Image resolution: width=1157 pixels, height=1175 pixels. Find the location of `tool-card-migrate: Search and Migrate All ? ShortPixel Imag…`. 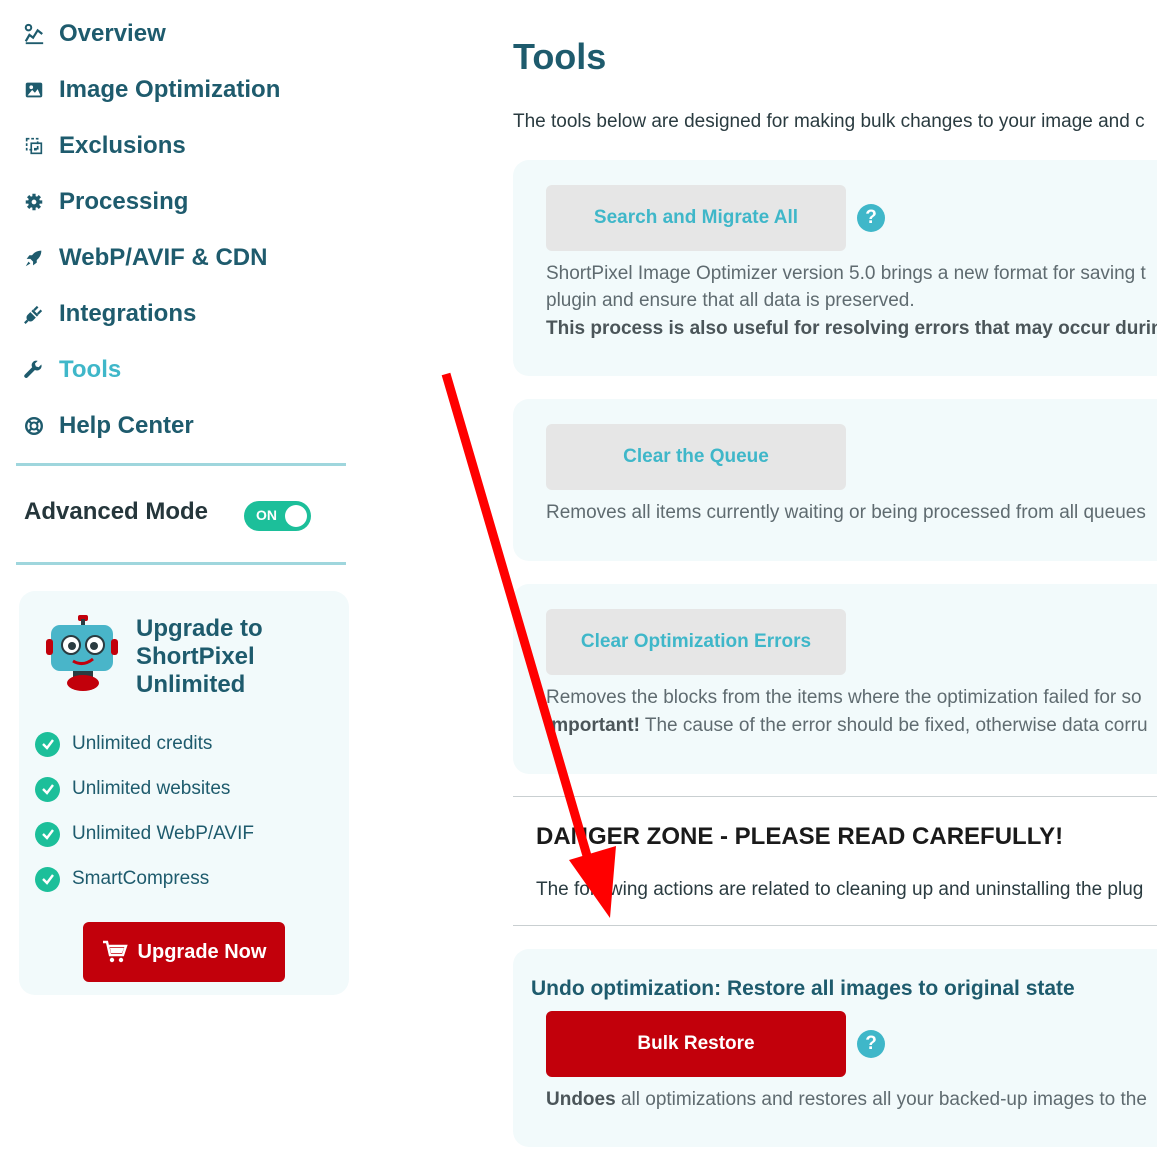

tool-card-migrate: Search and Migrate All ? ShortPixel Imag… is located at coordinates (835, 268).